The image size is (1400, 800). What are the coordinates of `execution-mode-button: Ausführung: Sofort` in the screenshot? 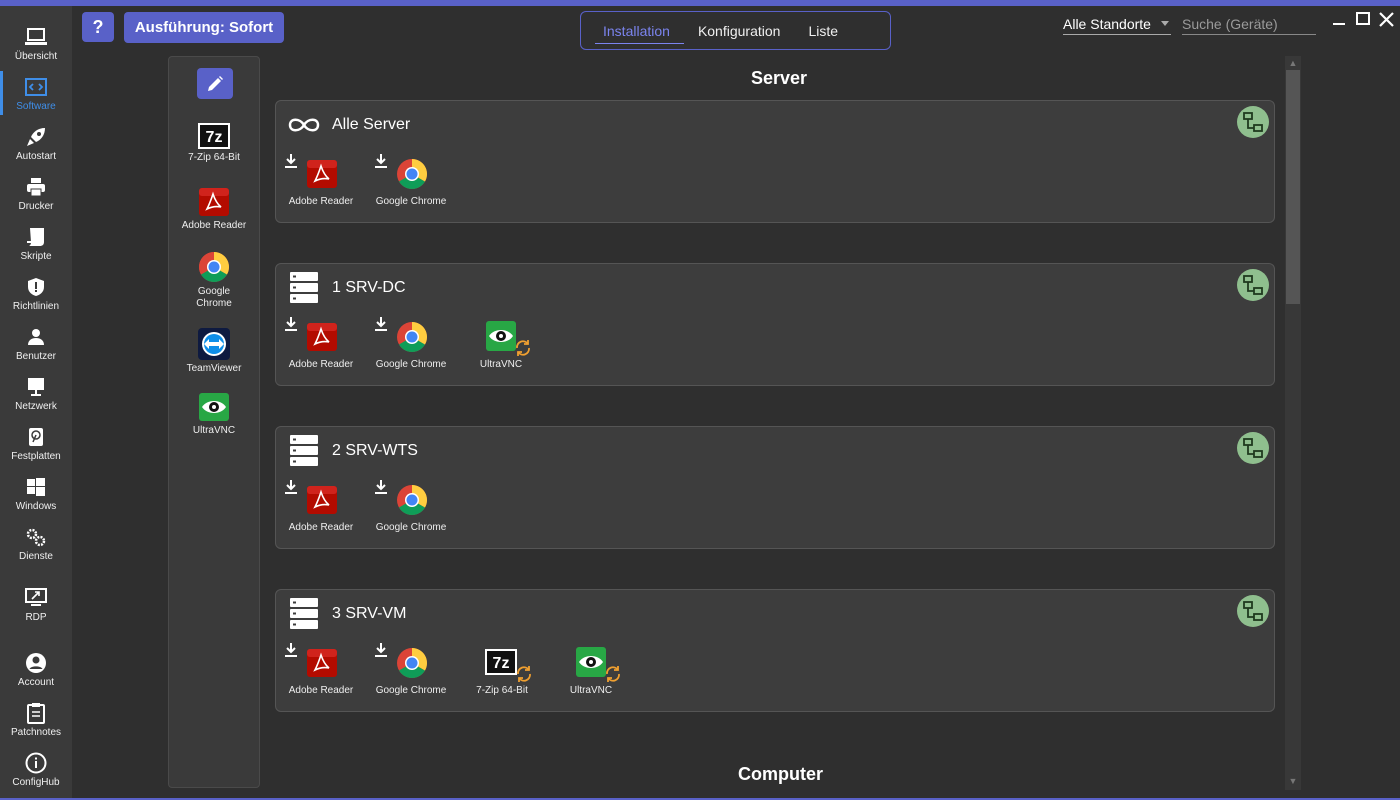 It's located at (204, 27).